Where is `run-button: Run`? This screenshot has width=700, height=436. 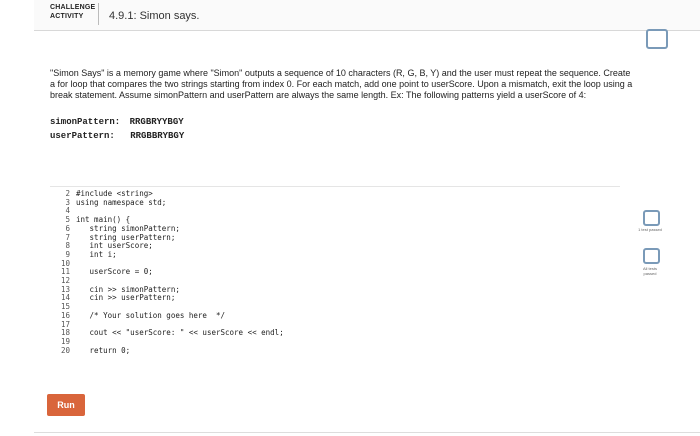 run-button: Run is located at coordinates (66, 405).